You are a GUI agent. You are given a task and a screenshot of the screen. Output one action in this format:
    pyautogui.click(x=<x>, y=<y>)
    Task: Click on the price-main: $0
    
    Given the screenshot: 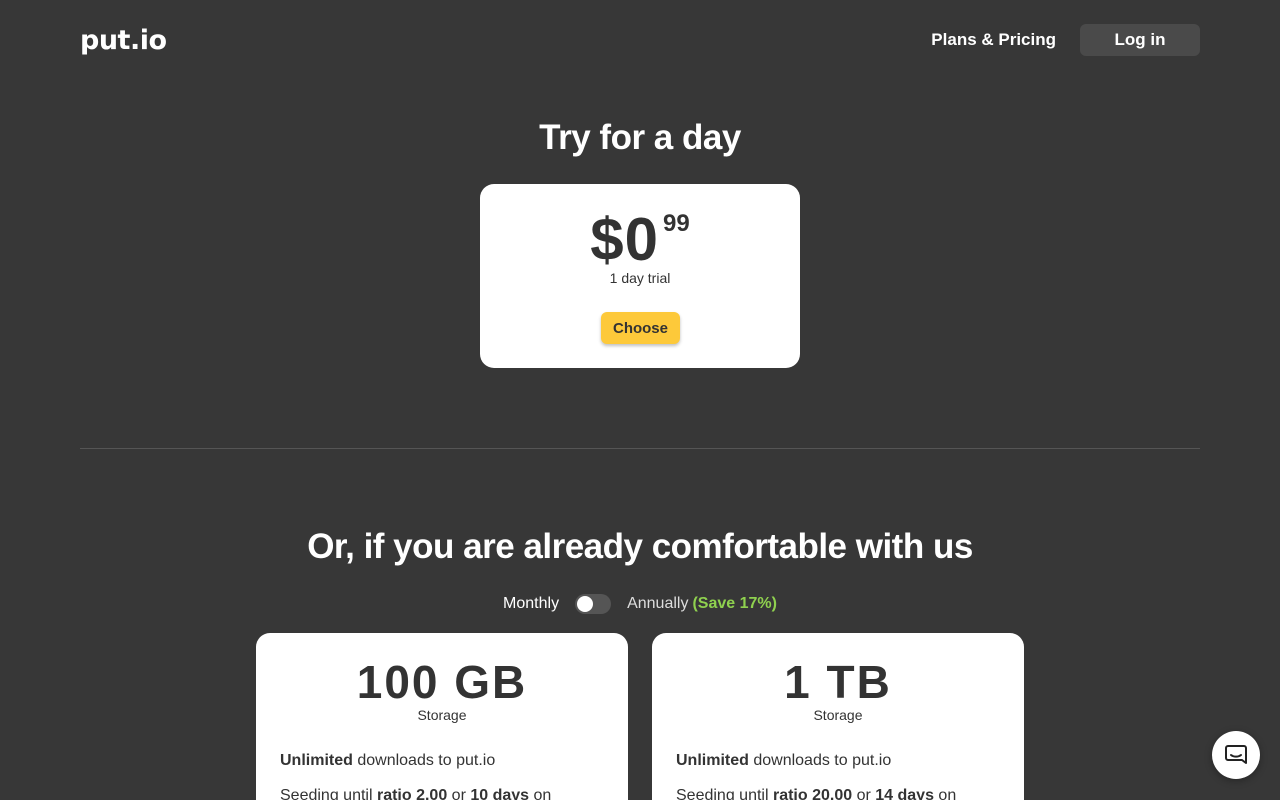 What is the action you would take?
    pyautogui.click(x=625, y=239)
    